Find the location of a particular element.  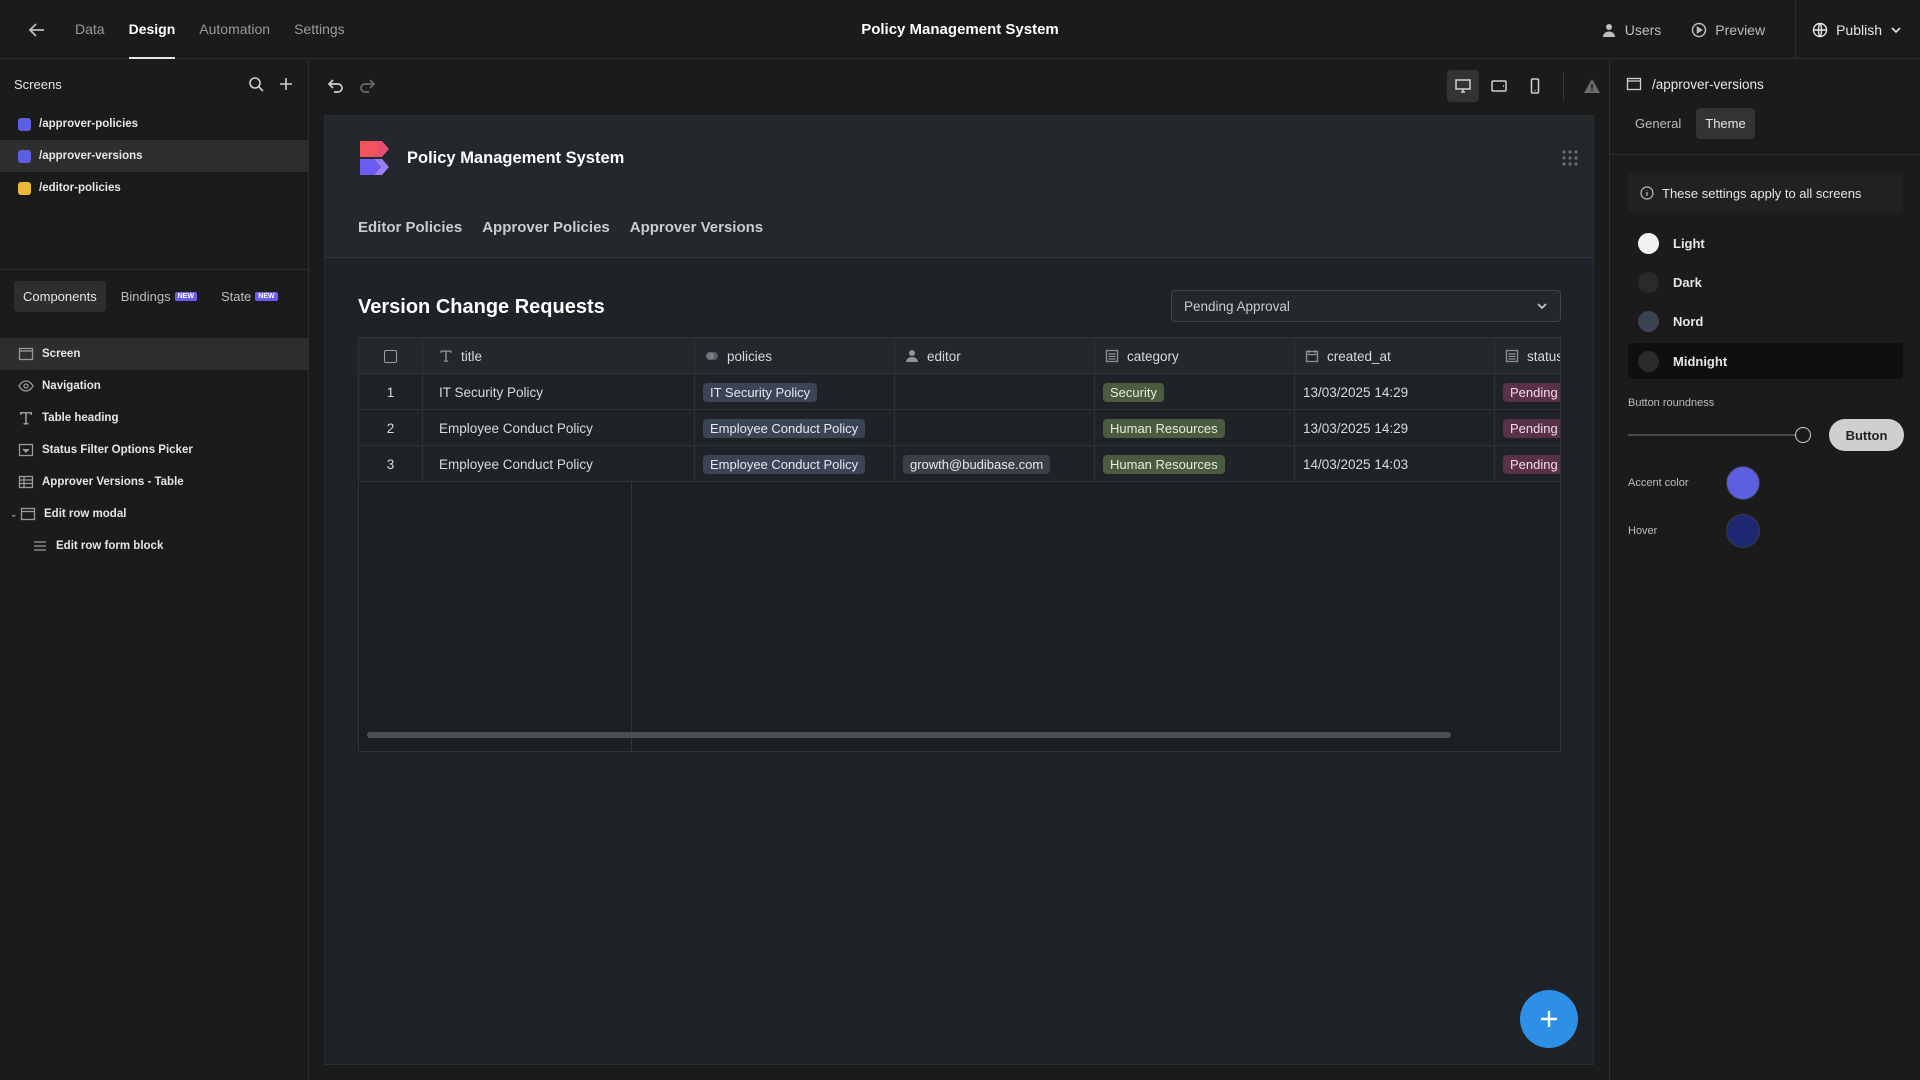

add-row-button is located at coordinates (1549, 1019).